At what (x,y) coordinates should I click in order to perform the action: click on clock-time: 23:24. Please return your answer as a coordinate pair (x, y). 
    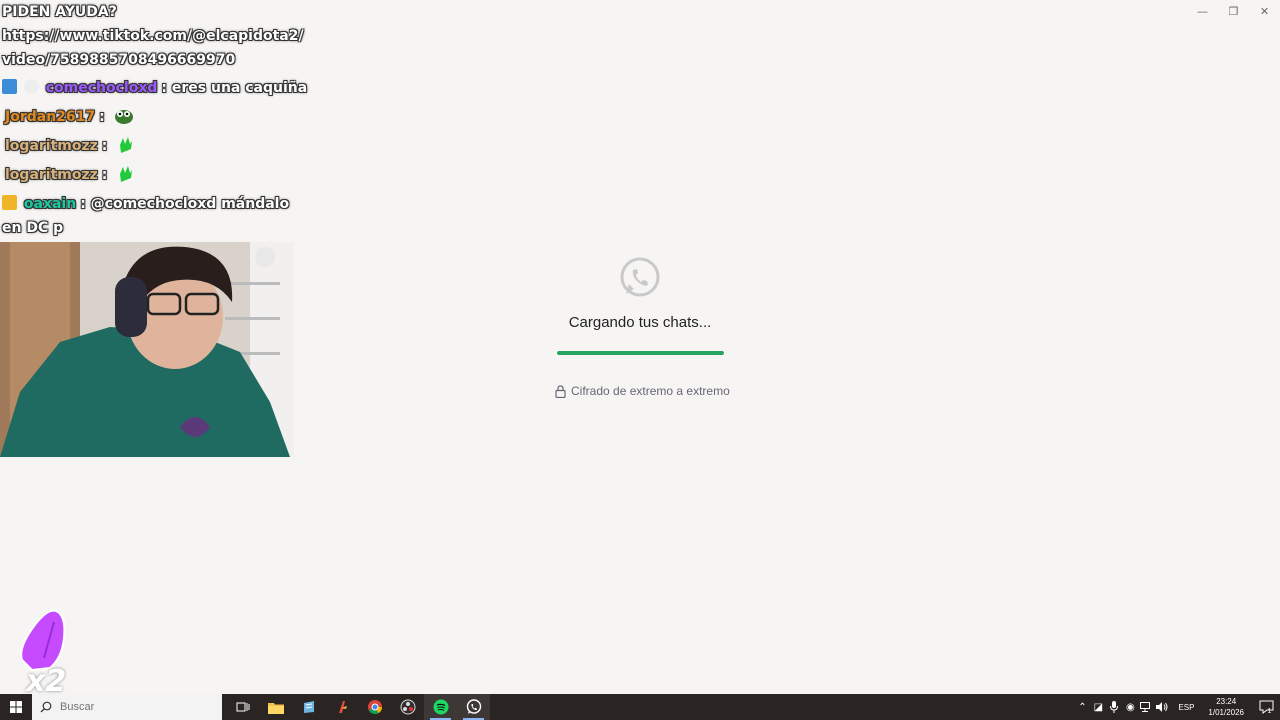
    Looking at the image, I should click on (1226, 701).